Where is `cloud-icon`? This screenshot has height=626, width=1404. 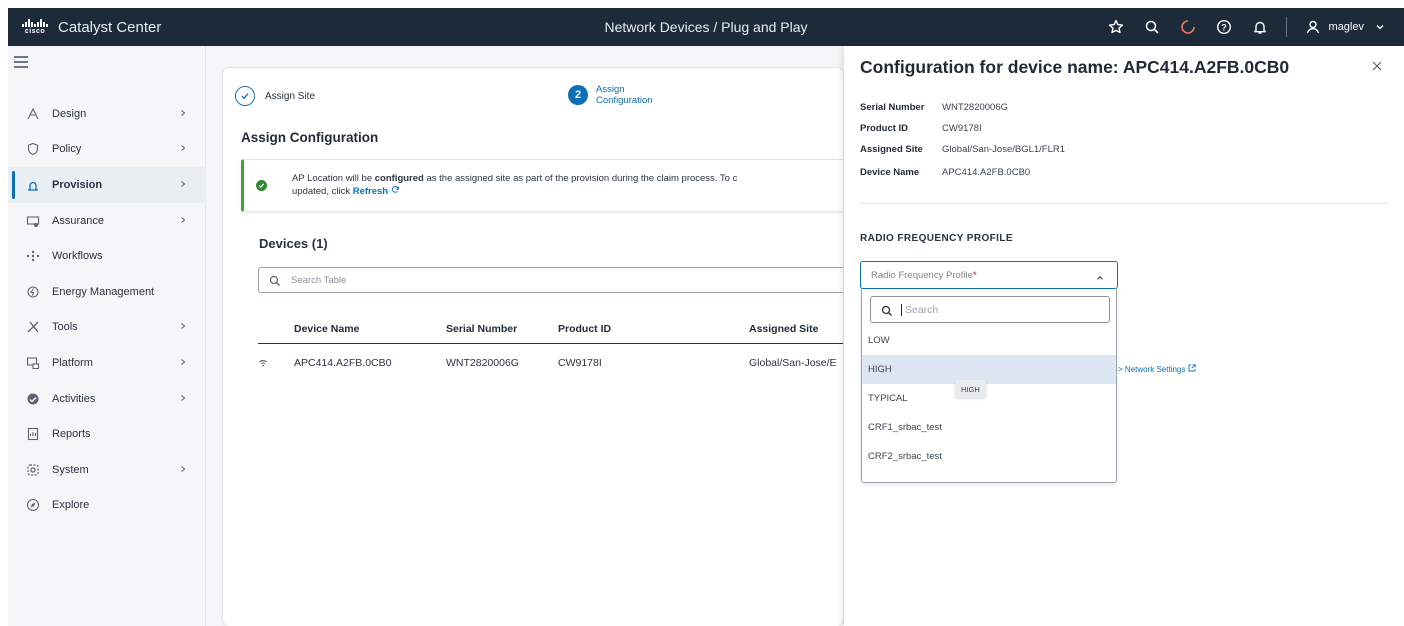
cloud-icon is located at coordinates (1188, 27).